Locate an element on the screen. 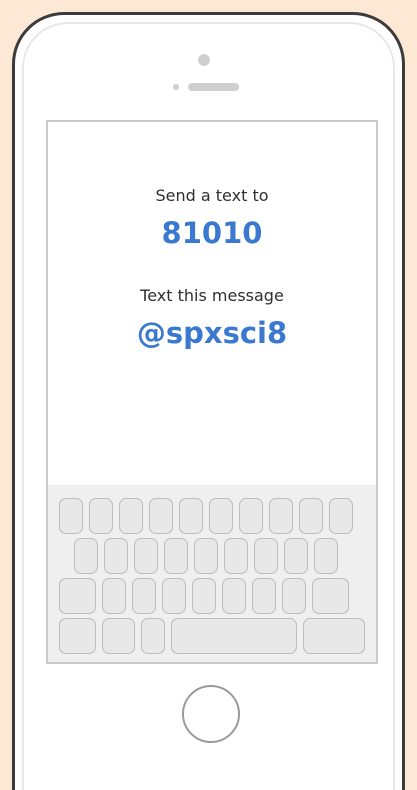 This screenshot has height=790, width=417. speaker-icon is located at coordinates (213, 87).